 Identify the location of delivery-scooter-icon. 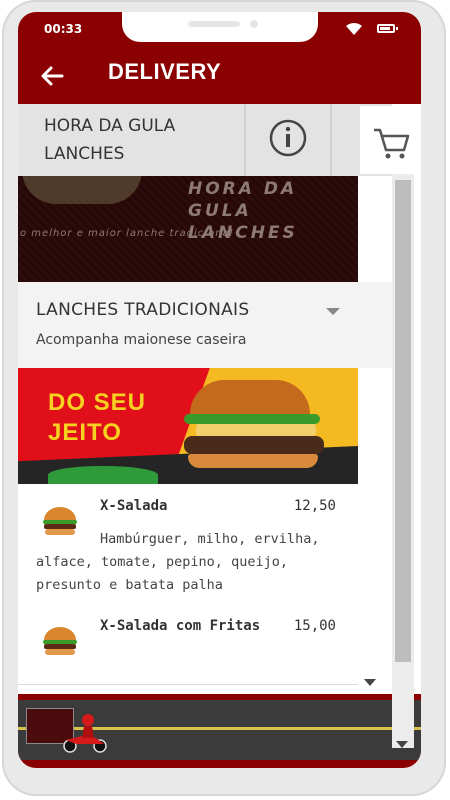
(85, 733).